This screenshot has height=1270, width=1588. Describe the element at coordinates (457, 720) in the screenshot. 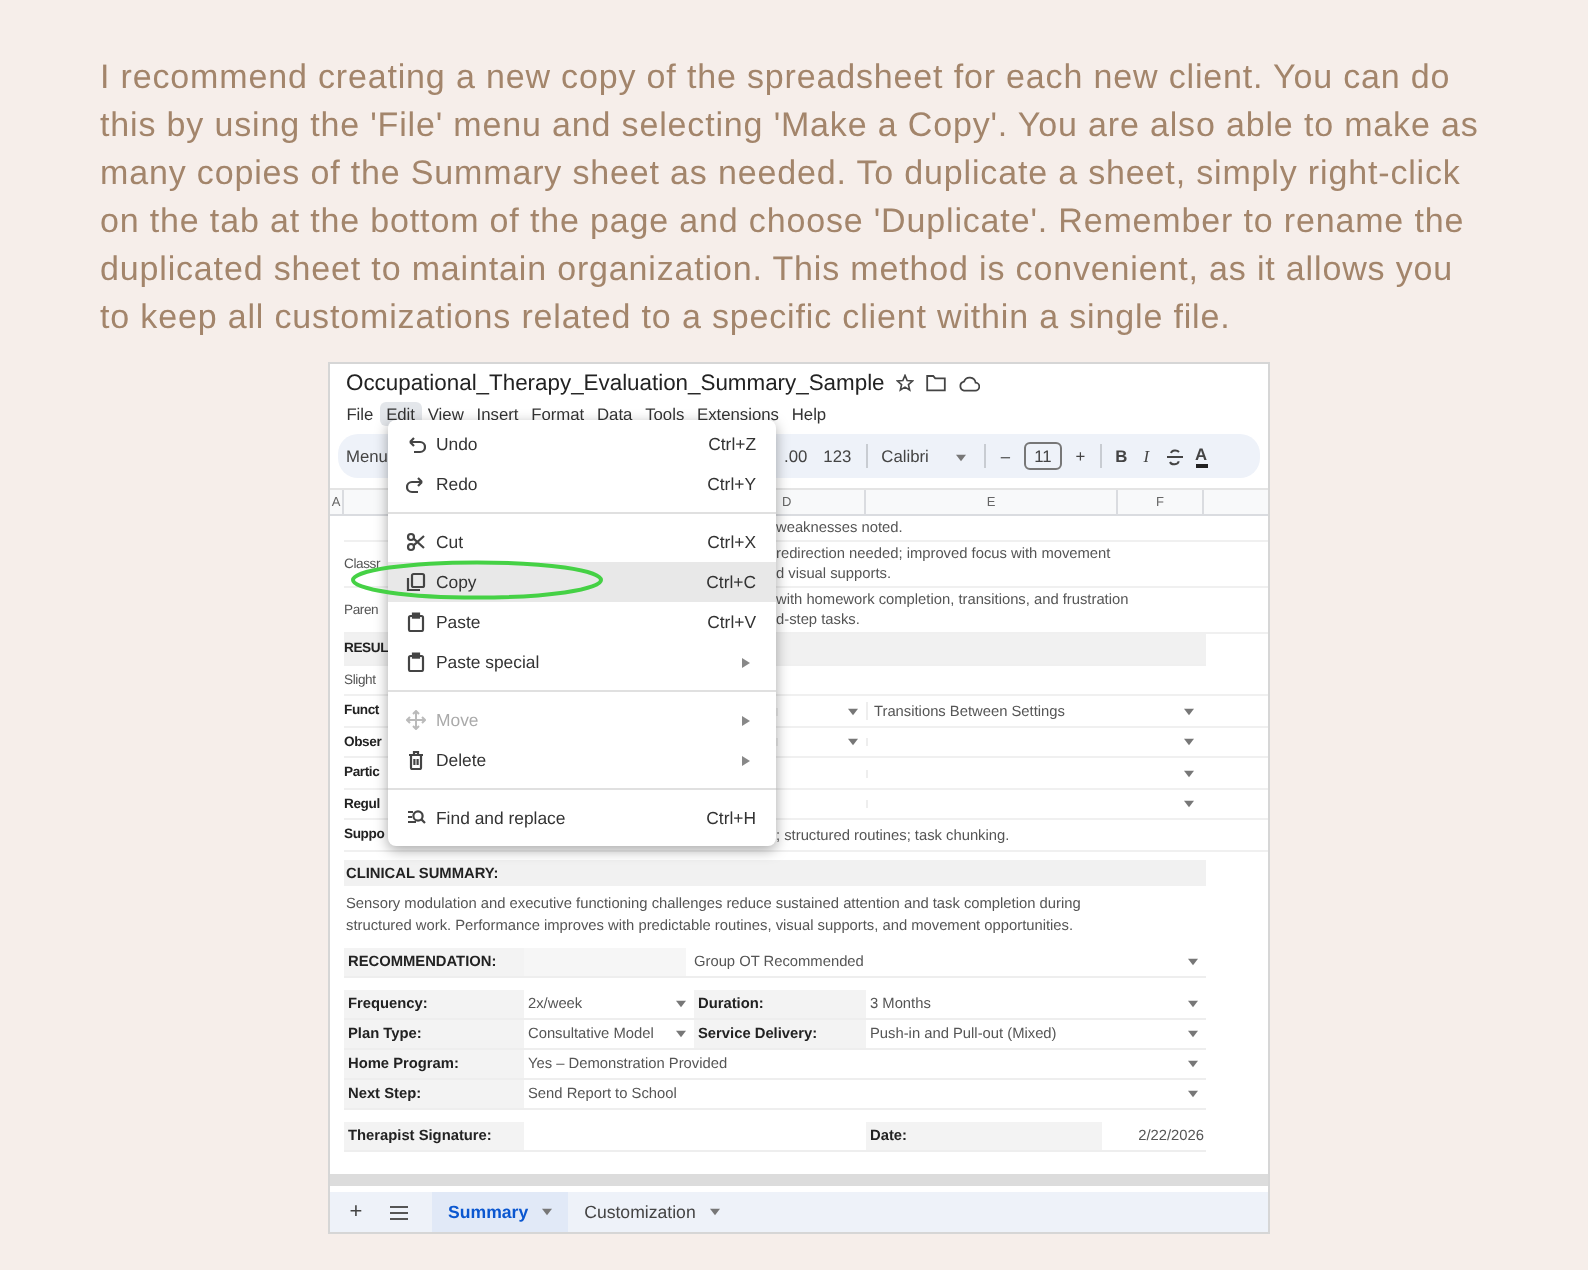

I see `menu-option-label: Move` at that location.